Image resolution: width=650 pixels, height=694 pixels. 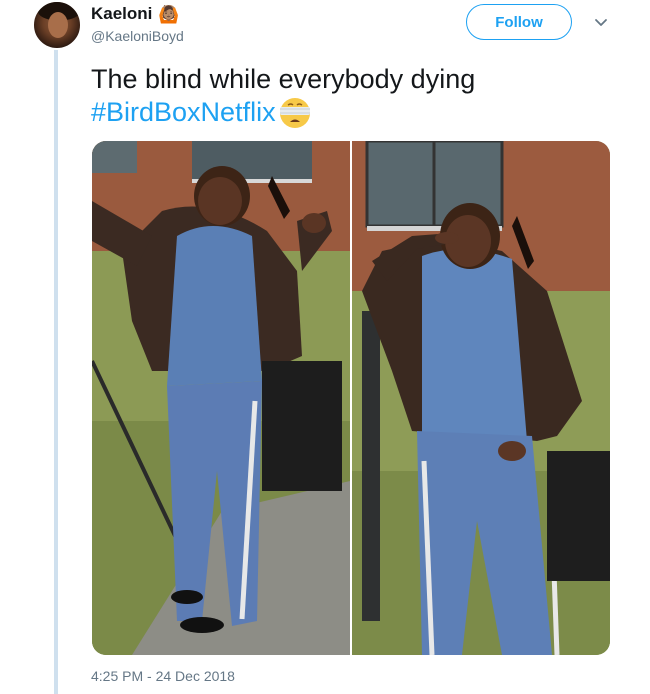 What do you see at coordinates (283, 79) in the screenshot?
I see `tweet-text-line: The blind while everybody dying` at bounding box center [283, 79].